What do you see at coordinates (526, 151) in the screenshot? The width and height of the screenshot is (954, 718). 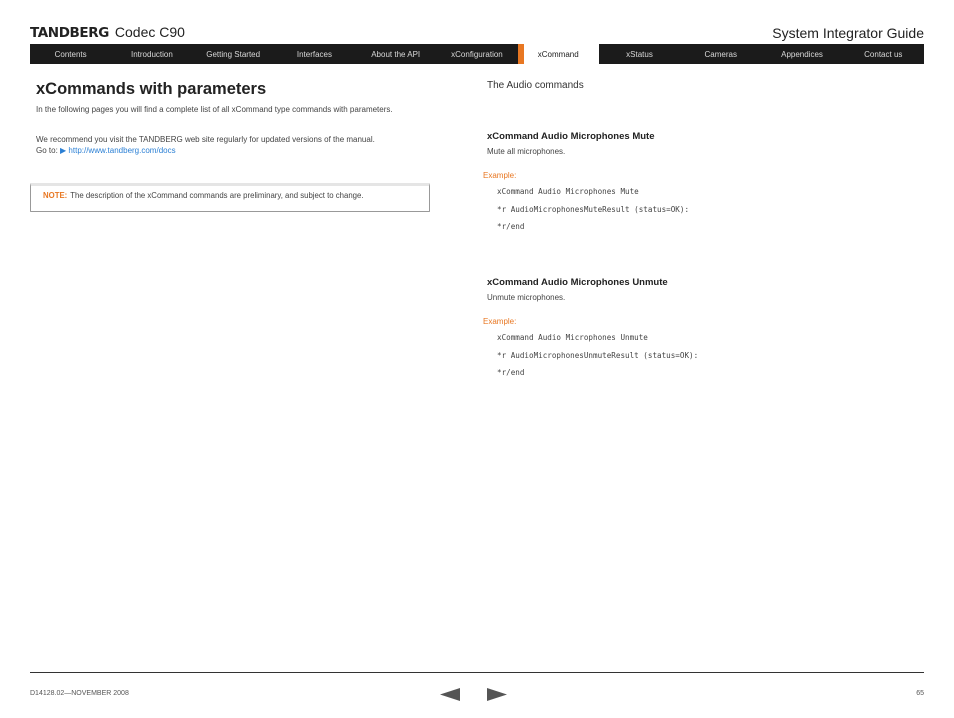 I see `command-description: Mute all microphones.` at bounding box center [526, 151].